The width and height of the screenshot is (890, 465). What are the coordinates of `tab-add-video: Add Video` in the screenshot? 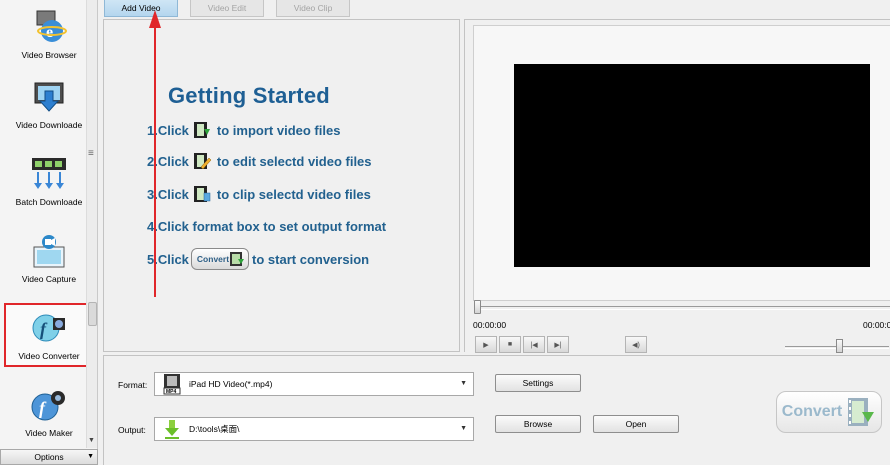 It's located at (141, 8).